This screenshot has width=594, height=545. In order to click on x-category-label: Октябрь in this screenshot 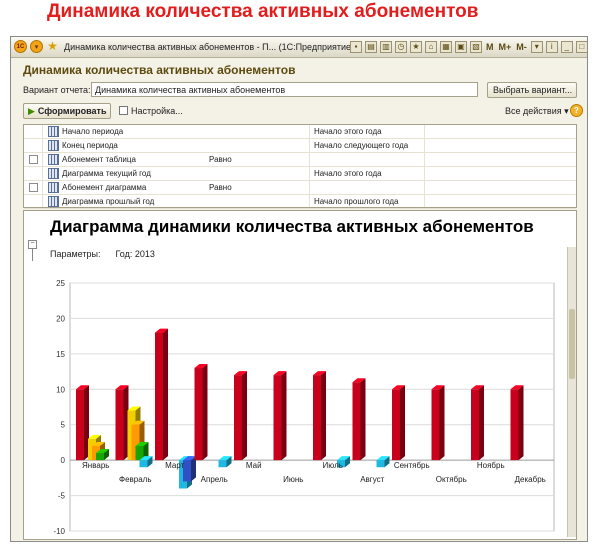, I will do `click(451, 479)`.